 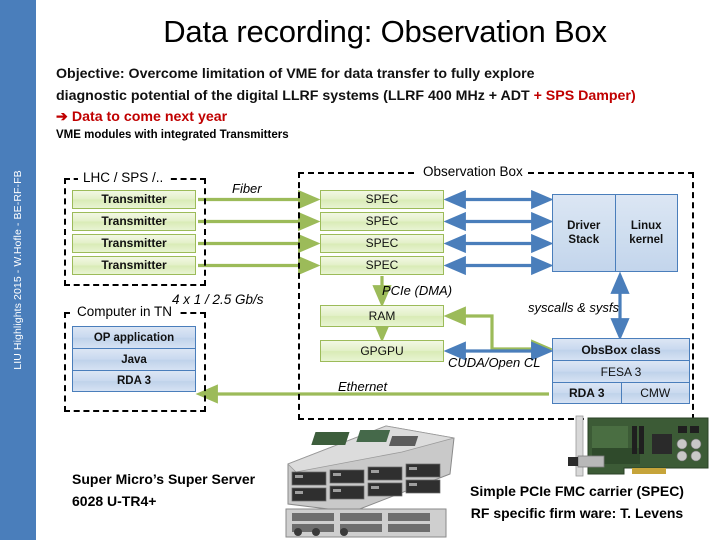 I want to click on ram-box: RAM, so click(x=382, y=316).